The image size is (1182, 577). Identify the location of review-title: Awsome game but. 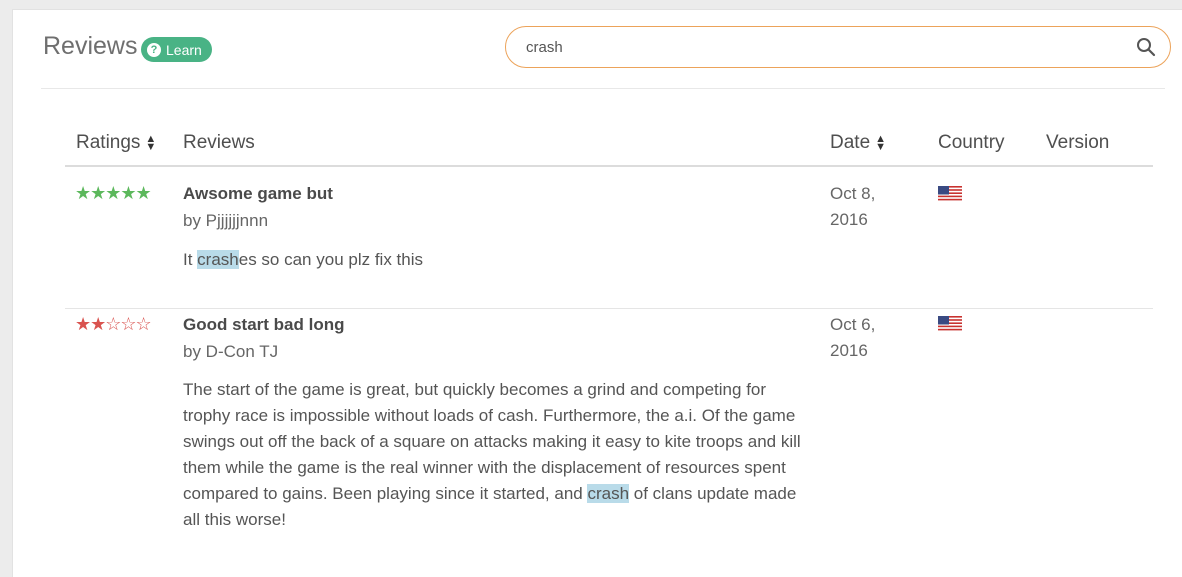
(258, 193).